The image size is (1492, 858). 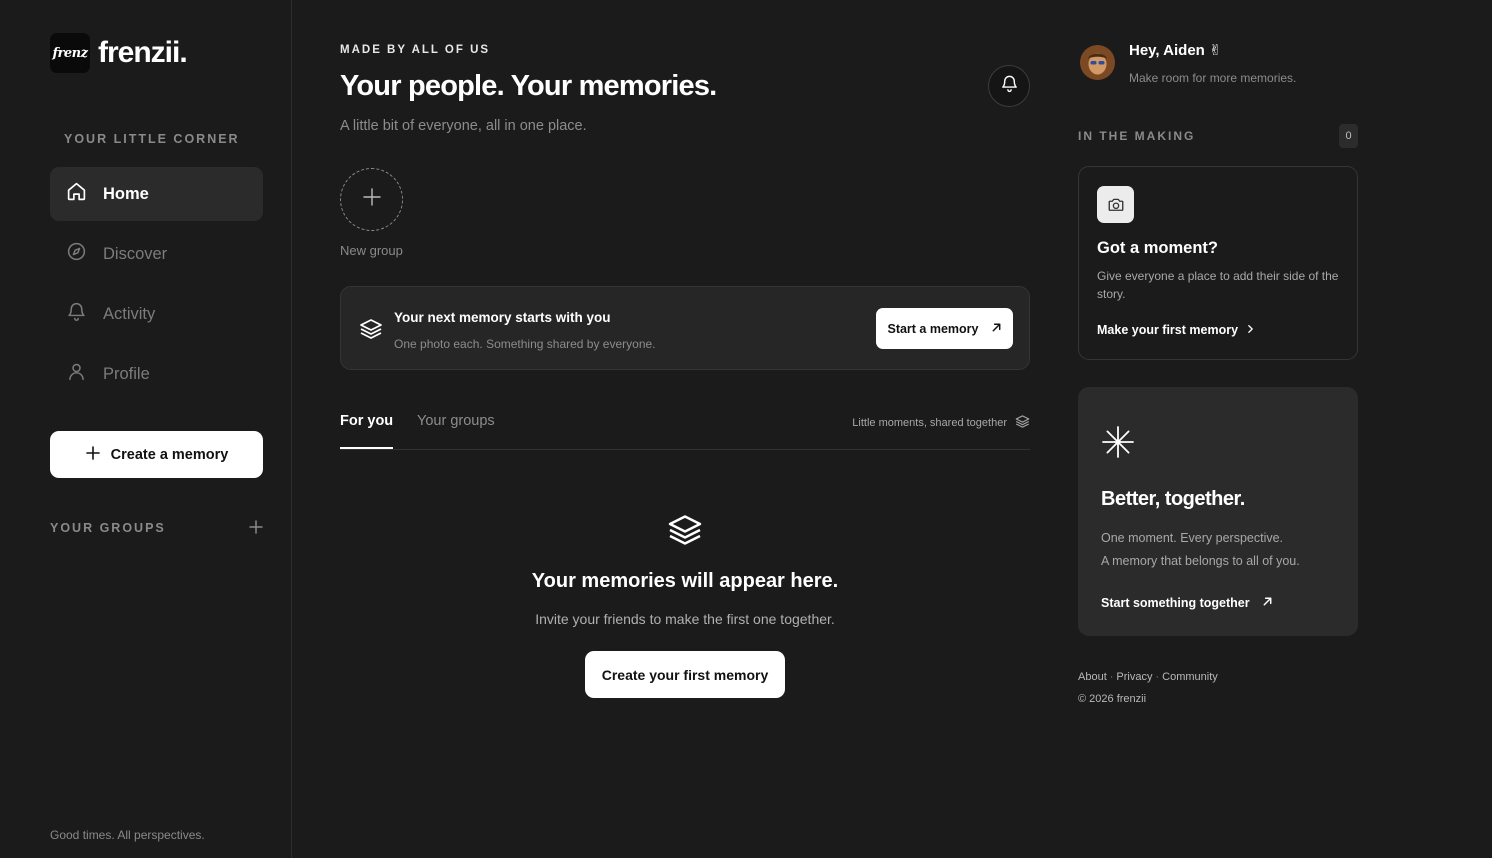 I want to click on better-card-line1: One moment. Every perspective., so click(x=1192, y=538).